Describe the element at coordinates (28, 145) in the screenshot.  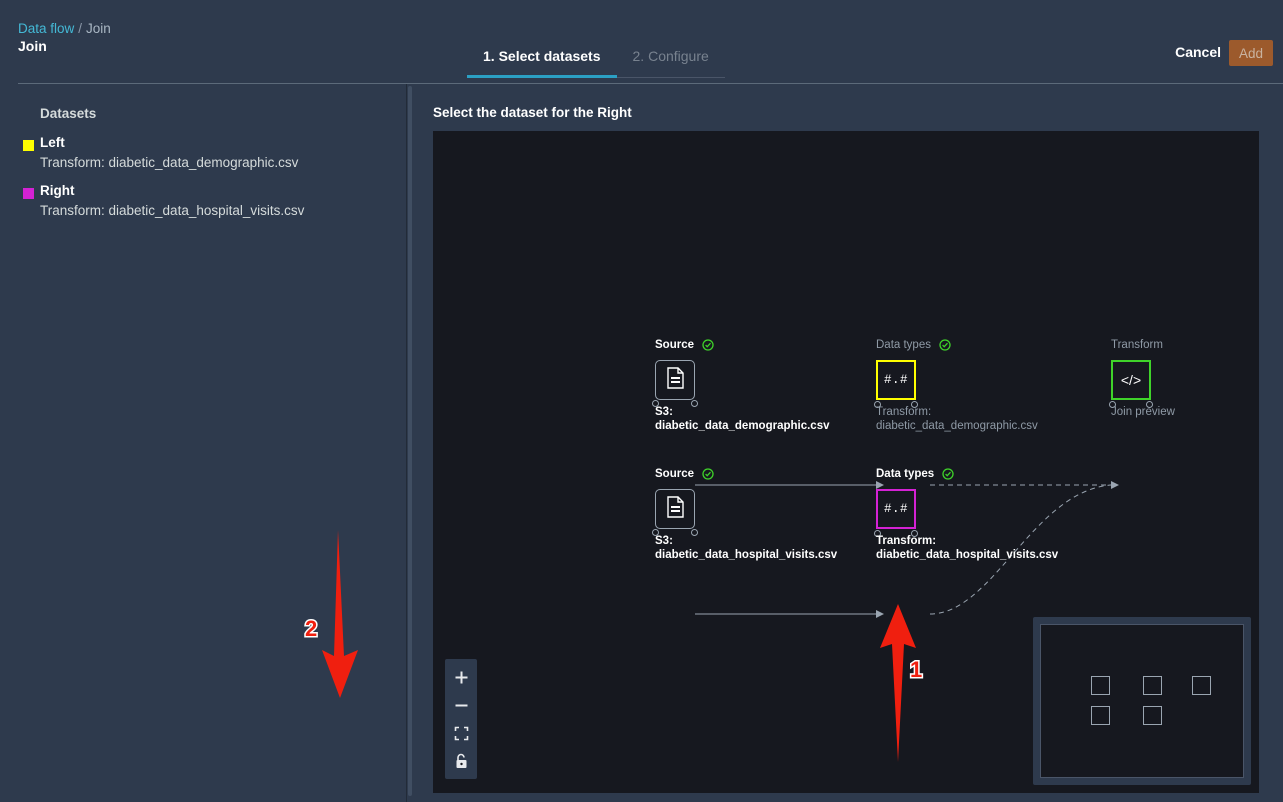
I see `dataset-color-swatch-left` at that location.